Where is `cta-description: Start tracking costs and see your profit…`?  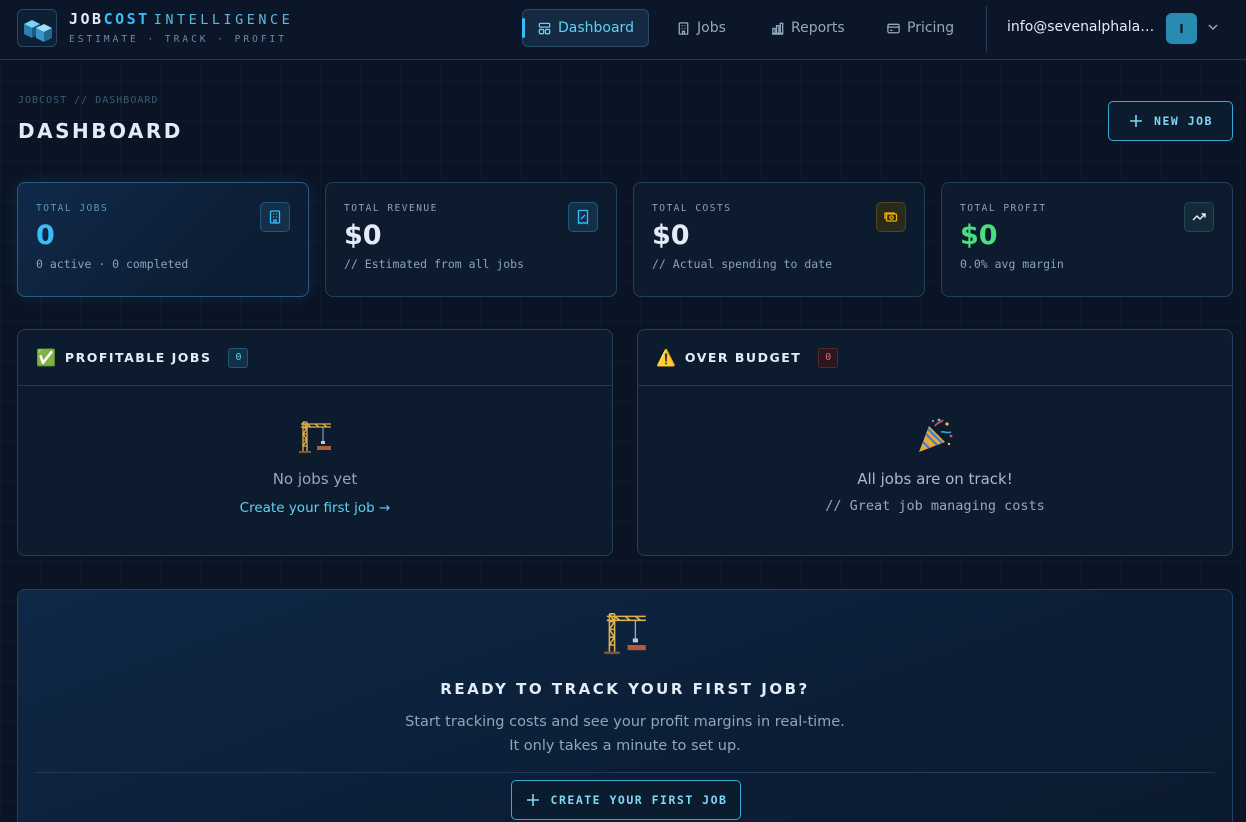 cta-description: Start tracking costs and see your profit… is located at coordinates (625, 734).